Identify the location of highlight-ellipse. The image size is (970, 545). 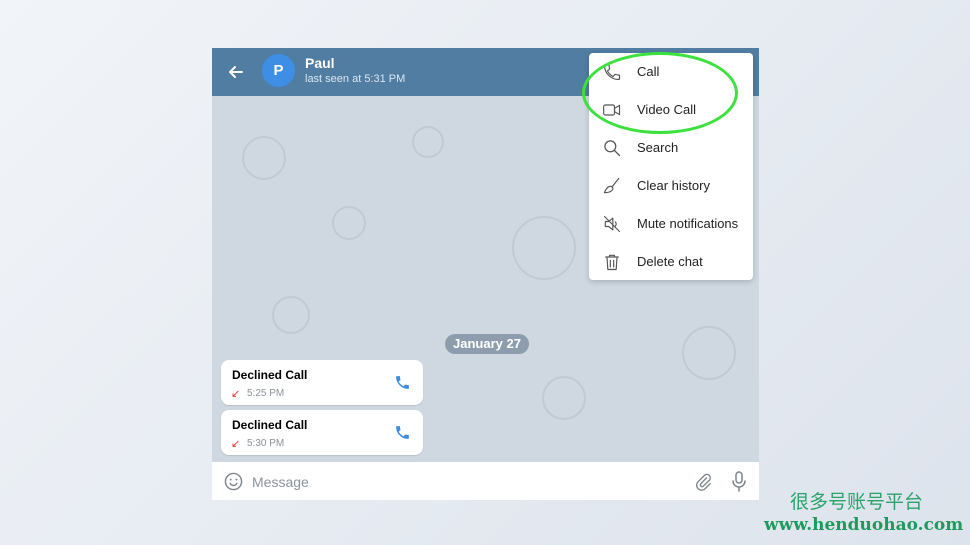
(660, 93).